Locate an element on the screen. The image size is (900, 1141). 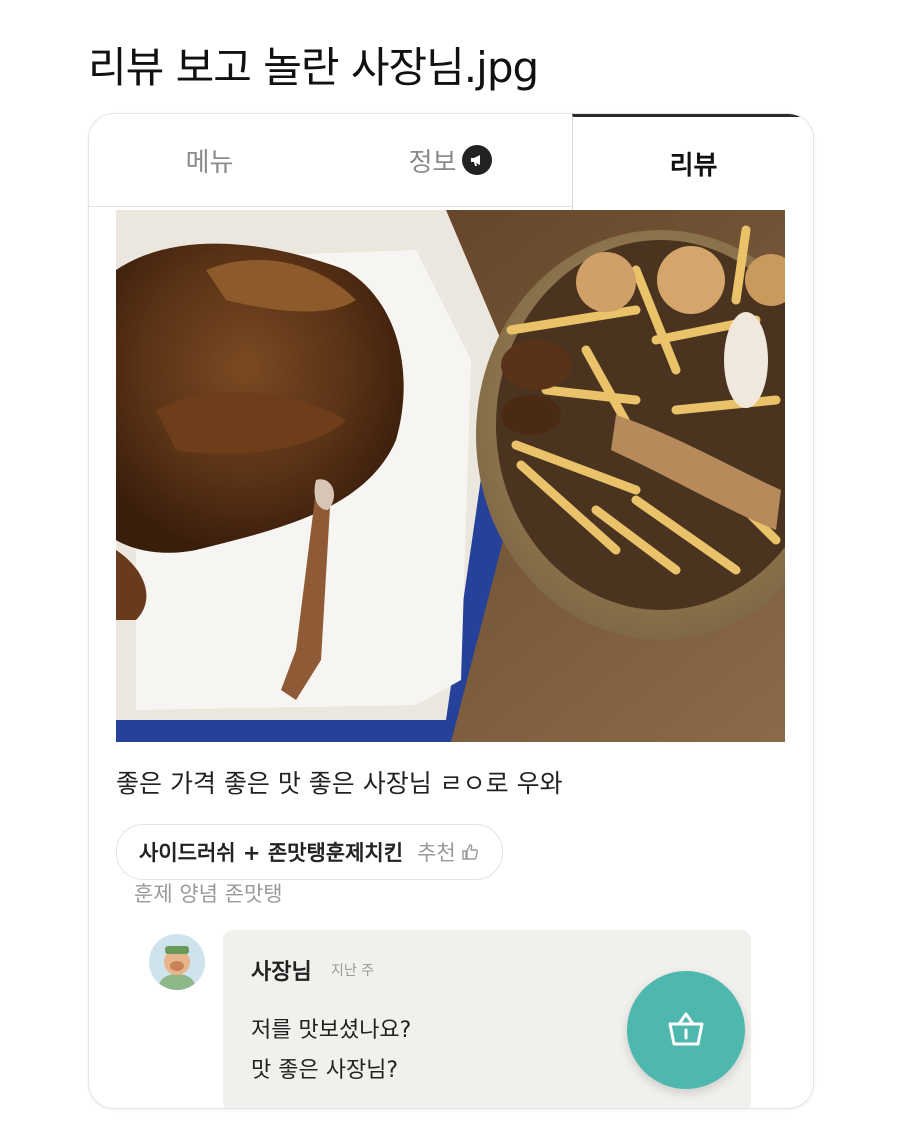
tab-menu-label: 메뉴 is located at coordinates (209, 162).